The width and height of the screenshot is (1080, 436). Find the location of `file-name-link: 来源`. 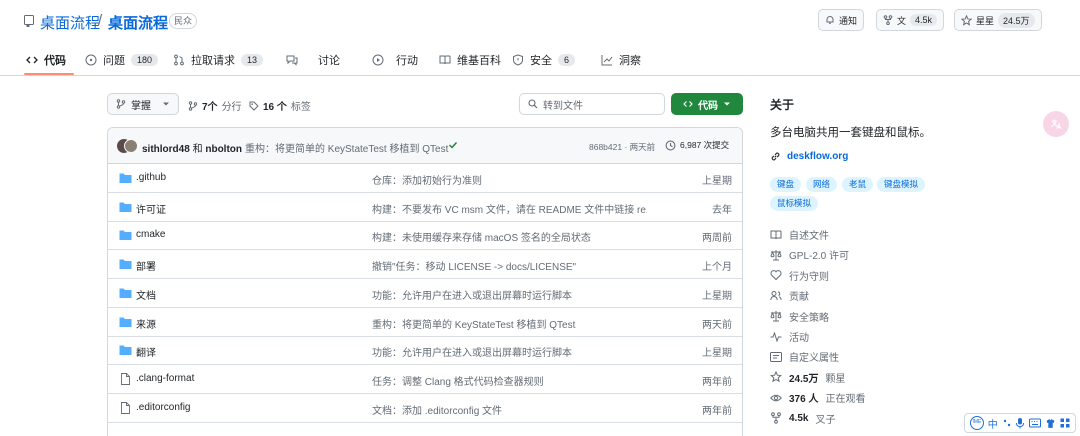

file-name-link: 来源 is located at coordinates (146, 323).